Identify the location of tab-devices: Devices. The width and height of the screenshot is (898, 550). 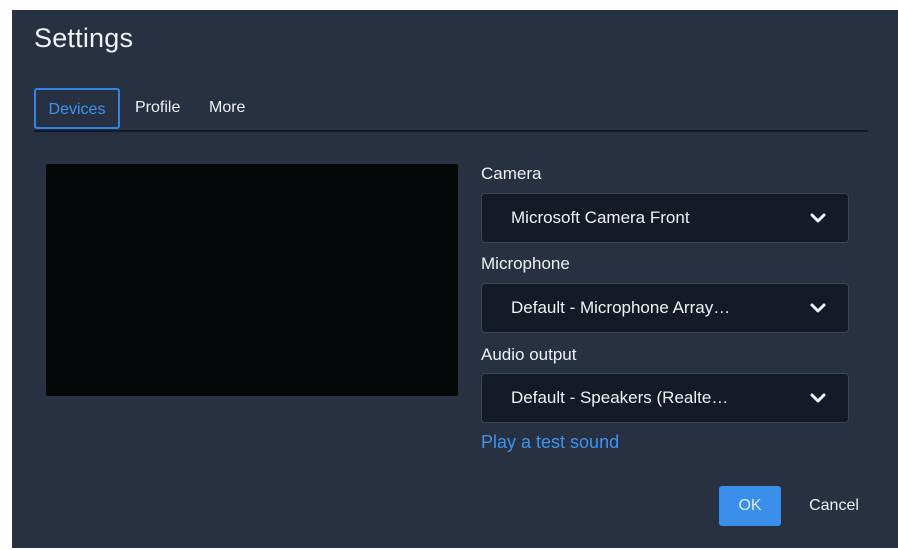
(77, 108).